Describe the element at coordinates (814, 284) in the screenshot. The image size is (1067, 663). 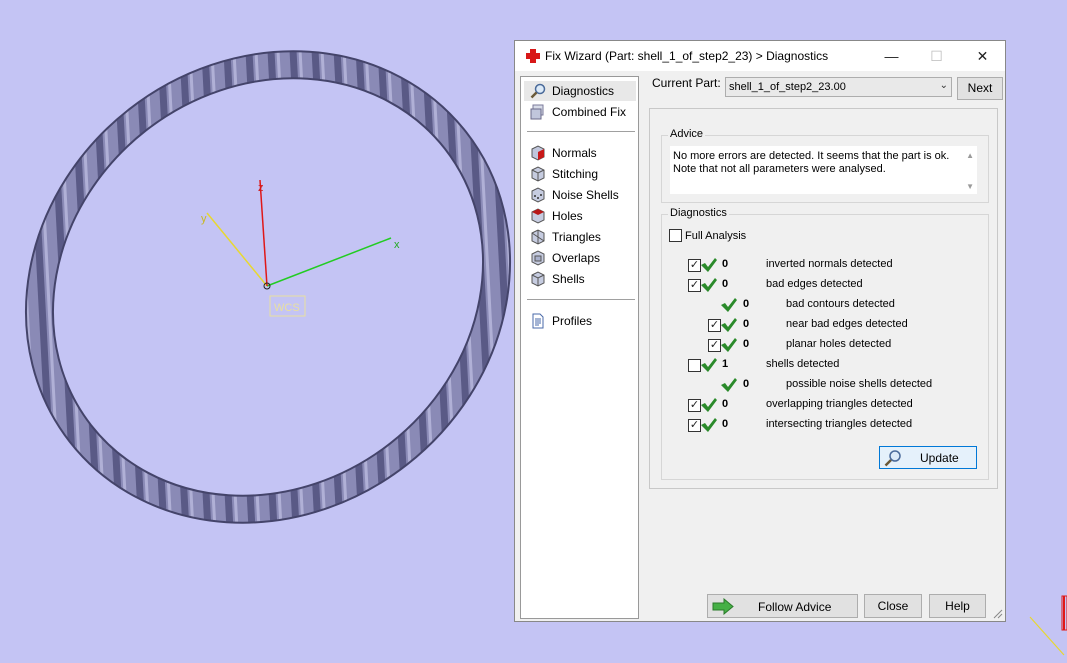
I see `diagnostic-description: bad edges detected` at that location.